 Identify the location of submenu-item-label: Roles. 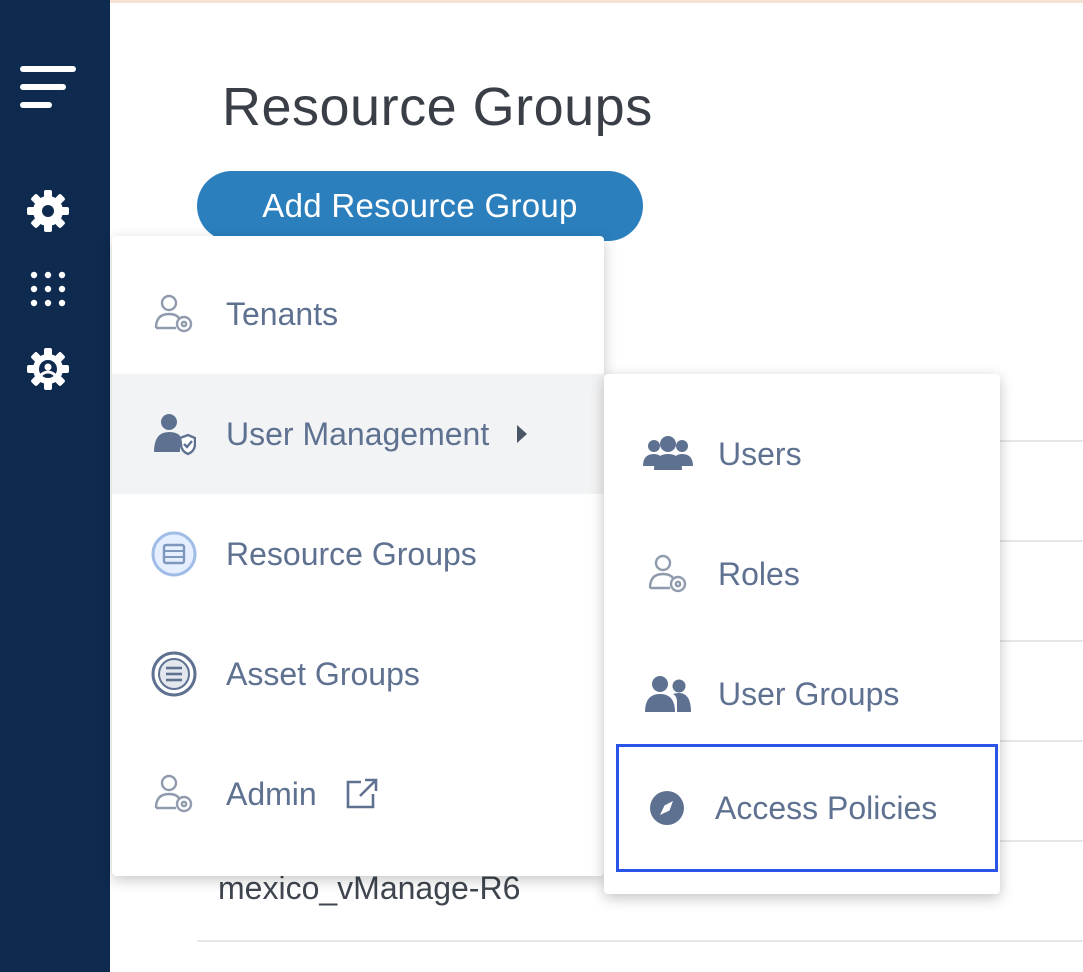
(759, 573).